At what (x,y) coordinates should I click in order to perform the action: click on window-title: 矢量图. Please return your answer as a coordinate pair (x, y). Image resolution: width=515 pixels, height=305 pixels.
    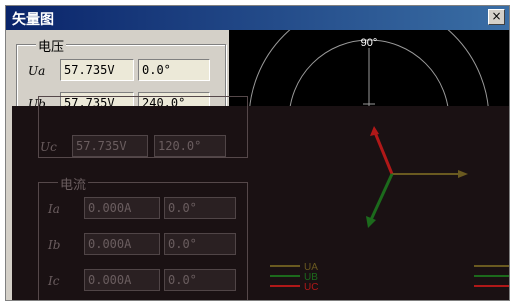
    Looking at the image, I should click on (33, 20).